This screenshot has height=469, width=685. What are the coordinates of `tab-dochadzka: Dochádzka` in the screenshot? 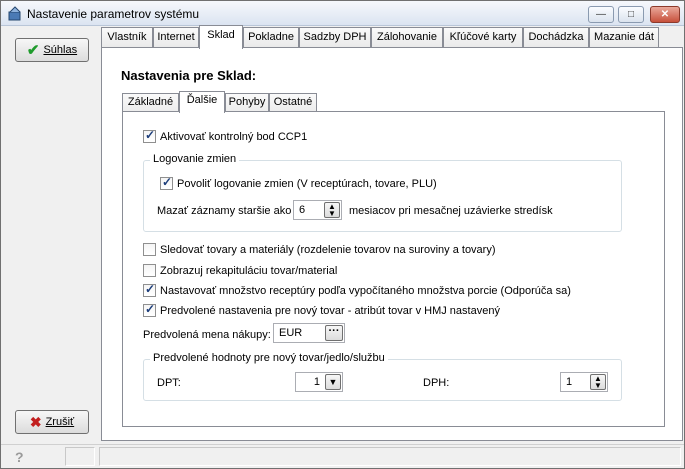 It's located at (556, 37).